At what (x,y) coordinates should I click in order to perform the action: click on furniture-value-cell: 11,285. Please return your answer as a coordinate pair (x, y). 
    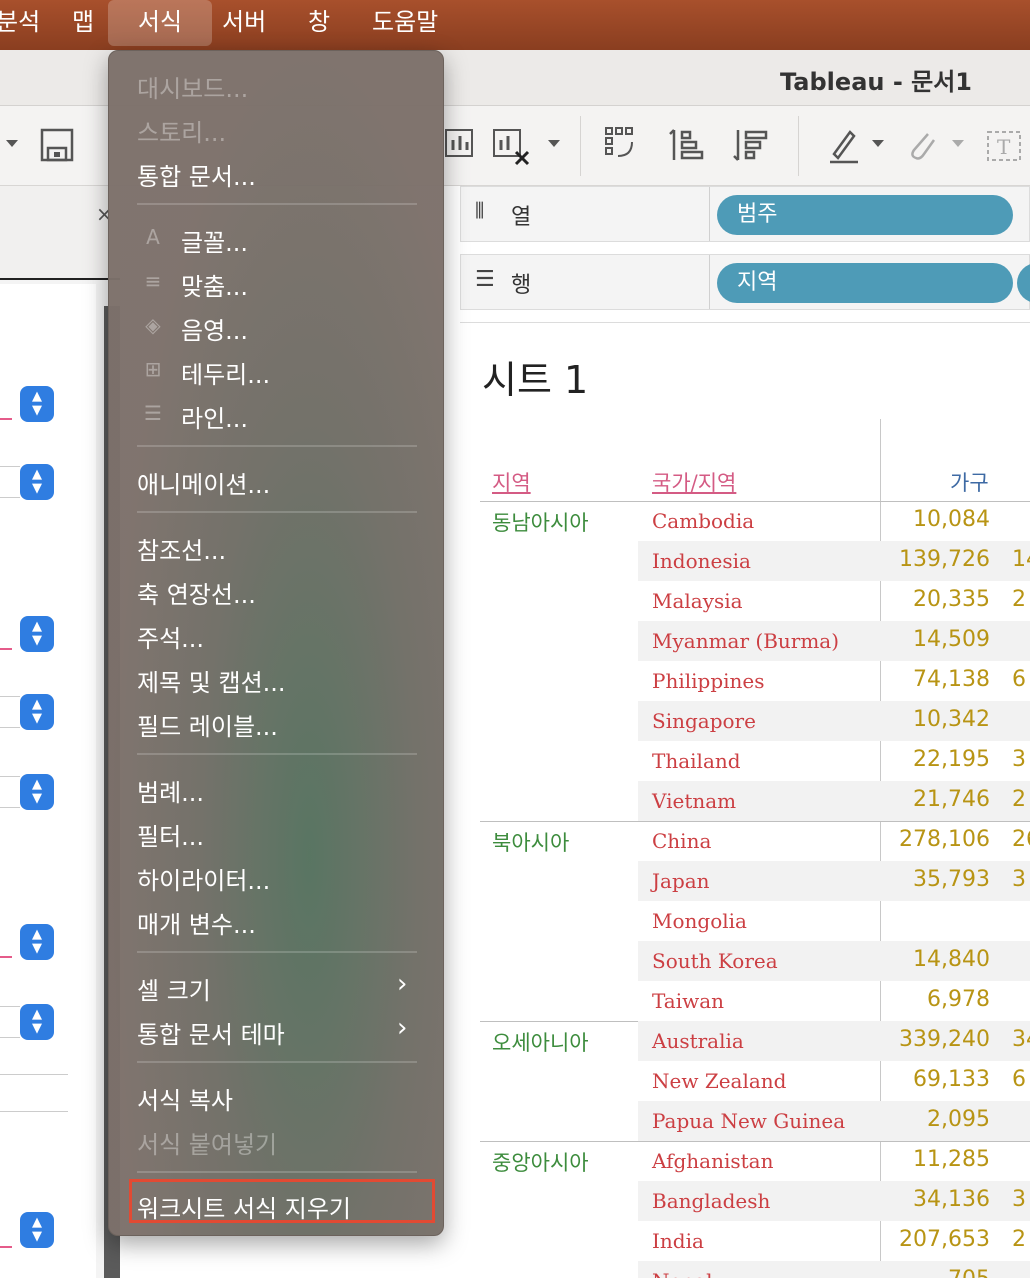
    Looking at the image, I should click on (951, 1159).